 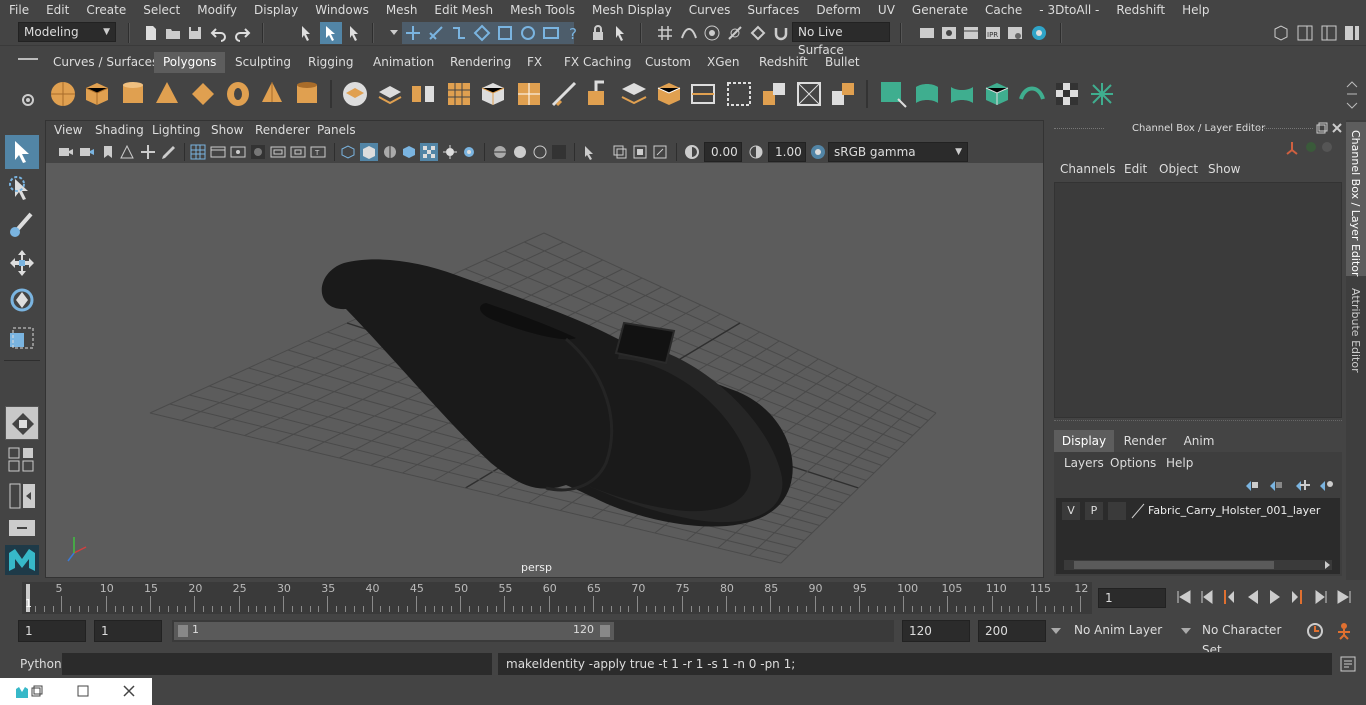 I want to click on target-weld-icon, so click(x=774, y=94).